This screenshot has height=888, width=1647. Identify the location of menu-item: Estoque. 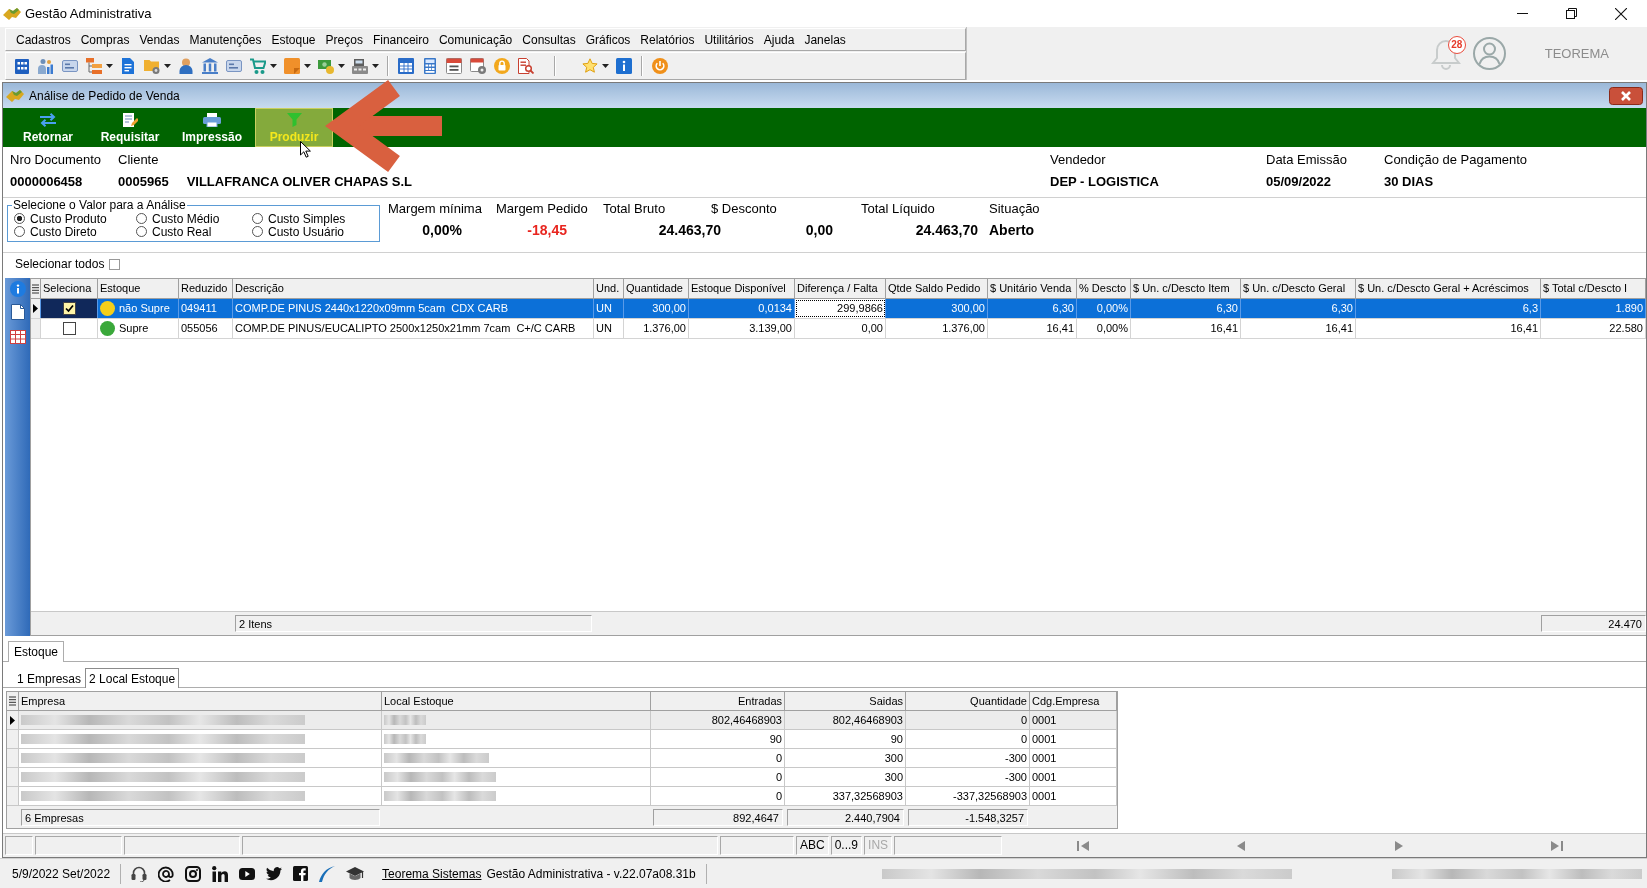
(293, 39).